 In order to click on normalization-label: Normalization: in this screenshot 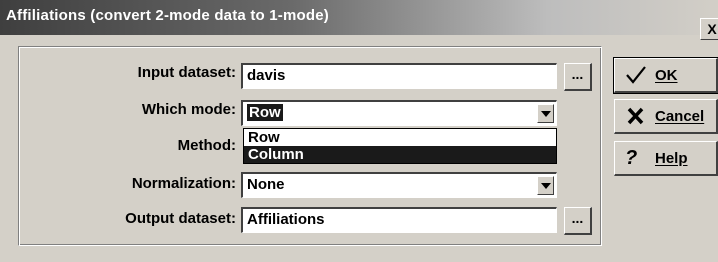, I will do `click(183, 183)`.